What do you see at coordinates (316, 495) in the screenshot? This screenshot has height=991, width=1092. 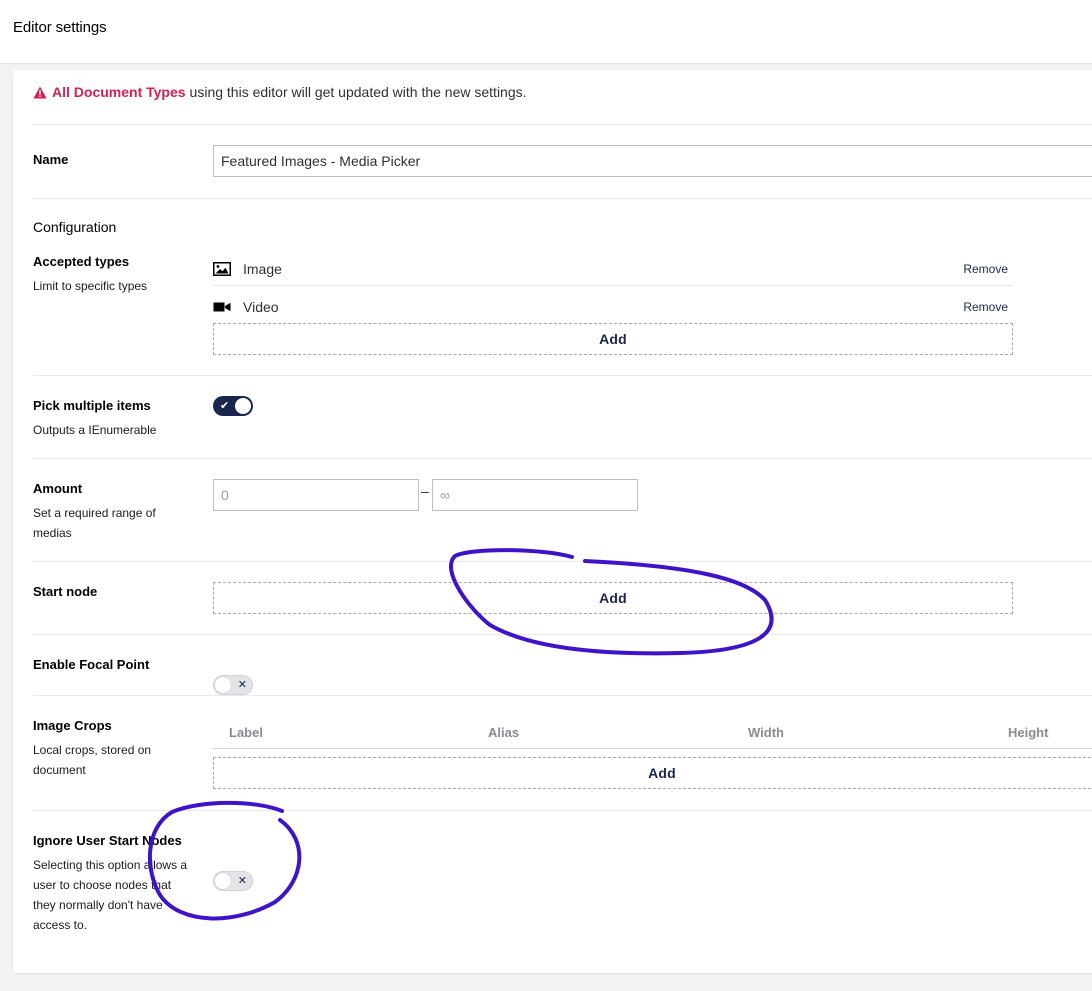 I see `amount-min-input: 0` at bounding box center [316, 495].